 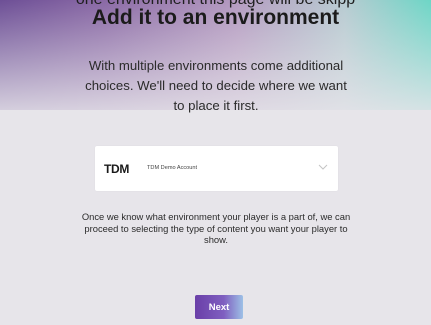 I want to click on next-button: Next, so click(x=219, y=307).